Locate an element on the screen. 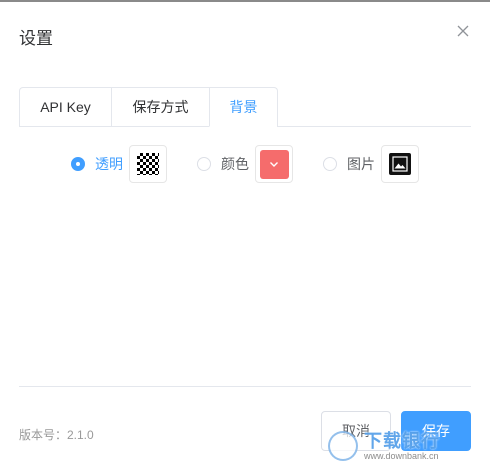 Image resolution: width=490 pixels, height=466 pixels. version-label: 版本号：2.1.0 is located at coordinates (56, 435).